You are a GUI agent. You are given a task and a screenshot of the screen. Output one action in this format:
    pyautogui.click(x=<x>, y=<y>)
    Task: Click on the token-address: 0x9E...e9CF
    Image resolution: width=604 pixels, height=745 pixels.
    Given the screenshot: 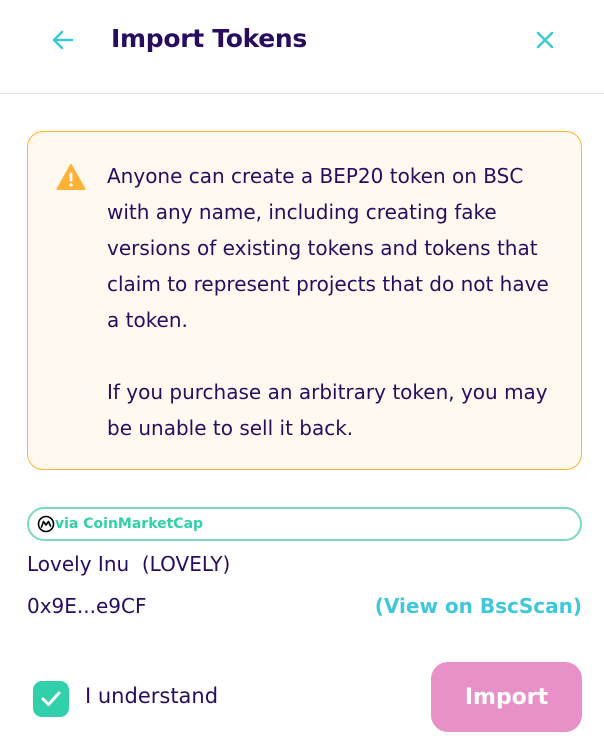 What is the action you would take?
    pyautogui.click(x=87, y=606)
    